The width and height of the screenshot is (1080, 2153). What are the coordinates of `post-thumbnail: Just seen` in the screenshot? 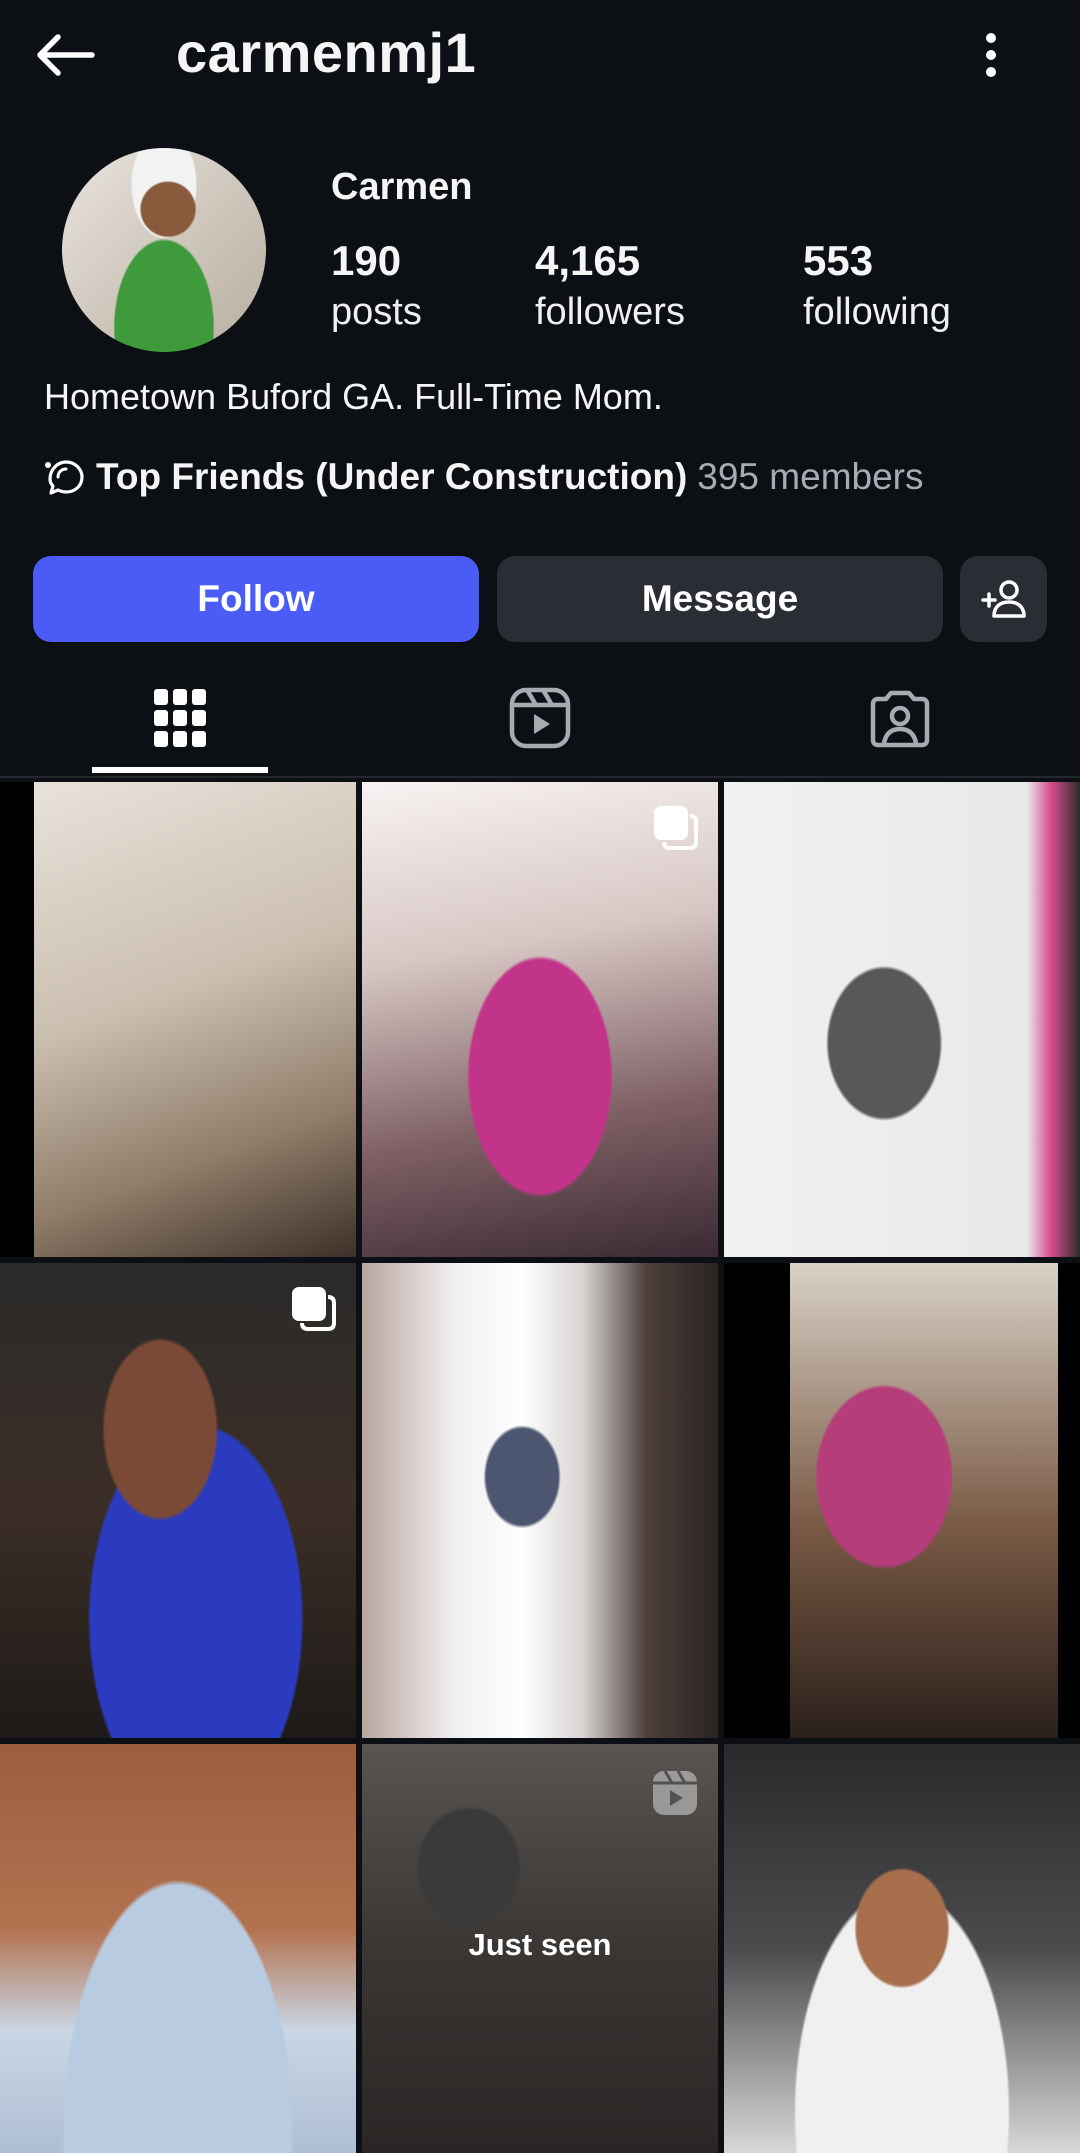 It's located at (540, 1948).